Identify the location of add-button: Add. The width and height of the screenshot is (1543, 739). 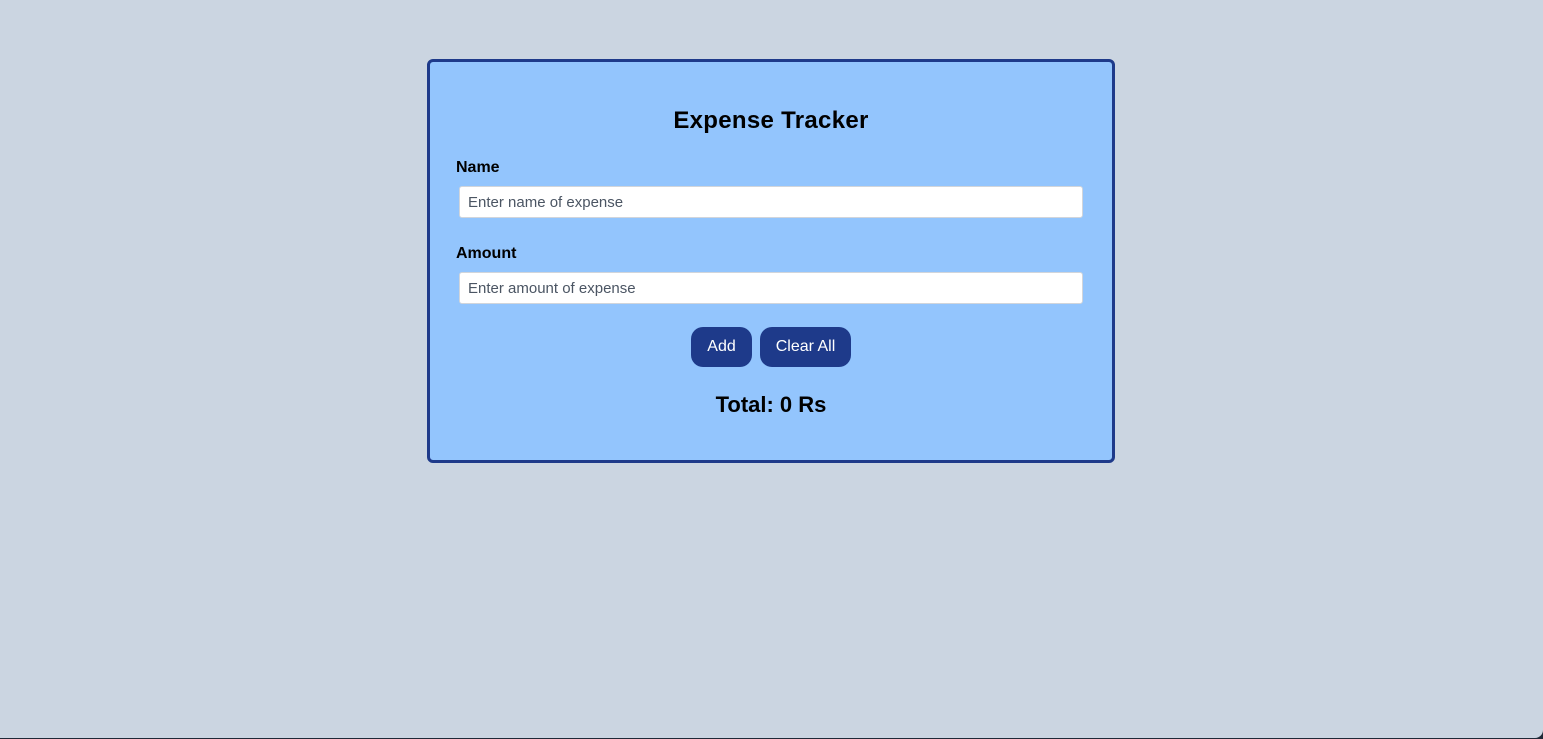
(721, 347).